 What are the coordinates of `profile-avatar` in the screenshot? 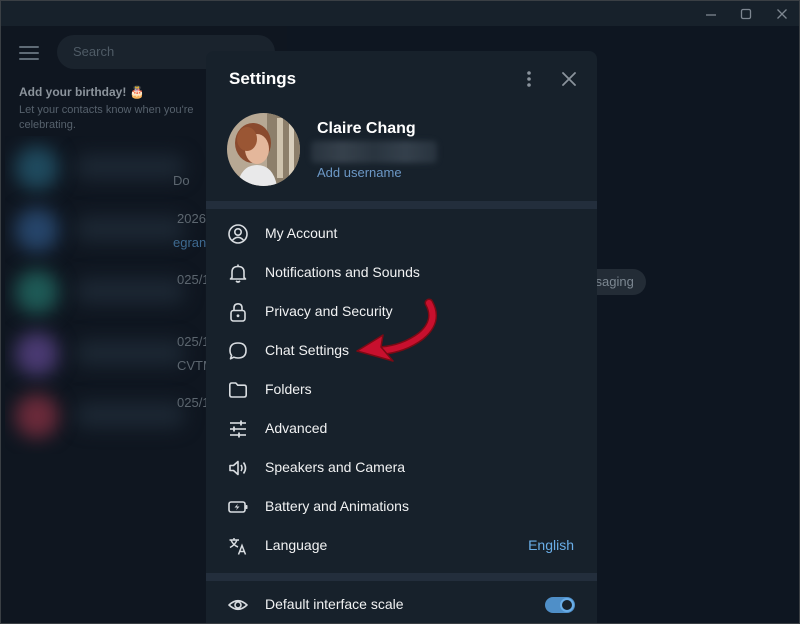 It's located at (263, 149).